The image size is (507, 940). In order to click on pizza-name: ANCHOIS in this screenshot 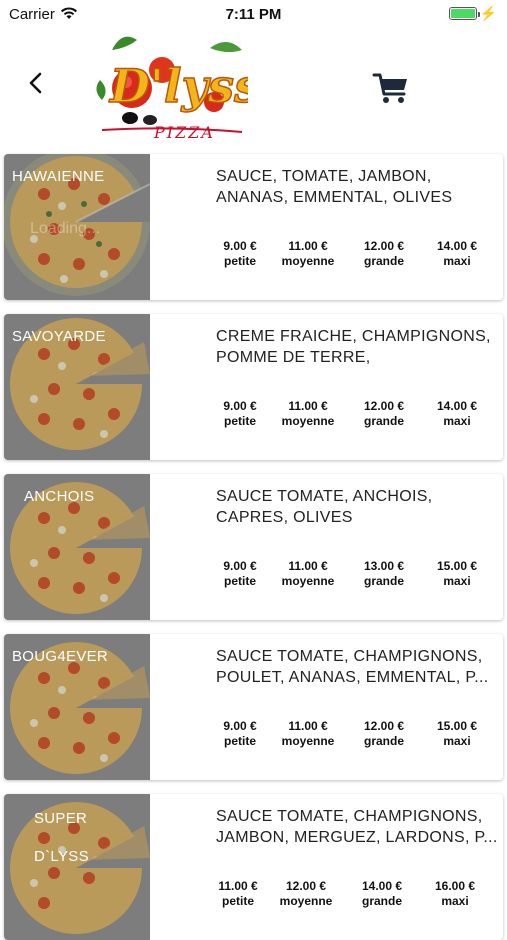, I will do `click(59, 496)`.